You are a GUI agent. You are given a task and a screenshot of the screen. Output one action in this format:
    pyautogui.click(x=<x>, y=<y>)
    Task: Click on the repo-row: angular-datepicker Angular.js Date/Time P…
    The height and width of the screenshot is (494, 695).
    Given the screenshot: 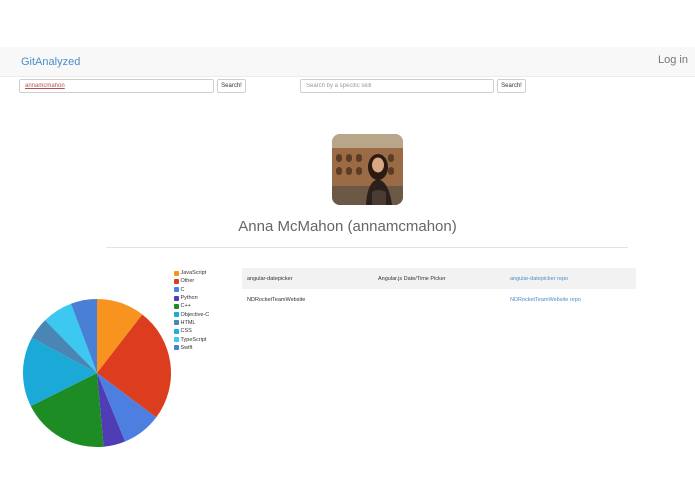 What is the action you would take?
    pyautogui.click(x=439, y=278)
    